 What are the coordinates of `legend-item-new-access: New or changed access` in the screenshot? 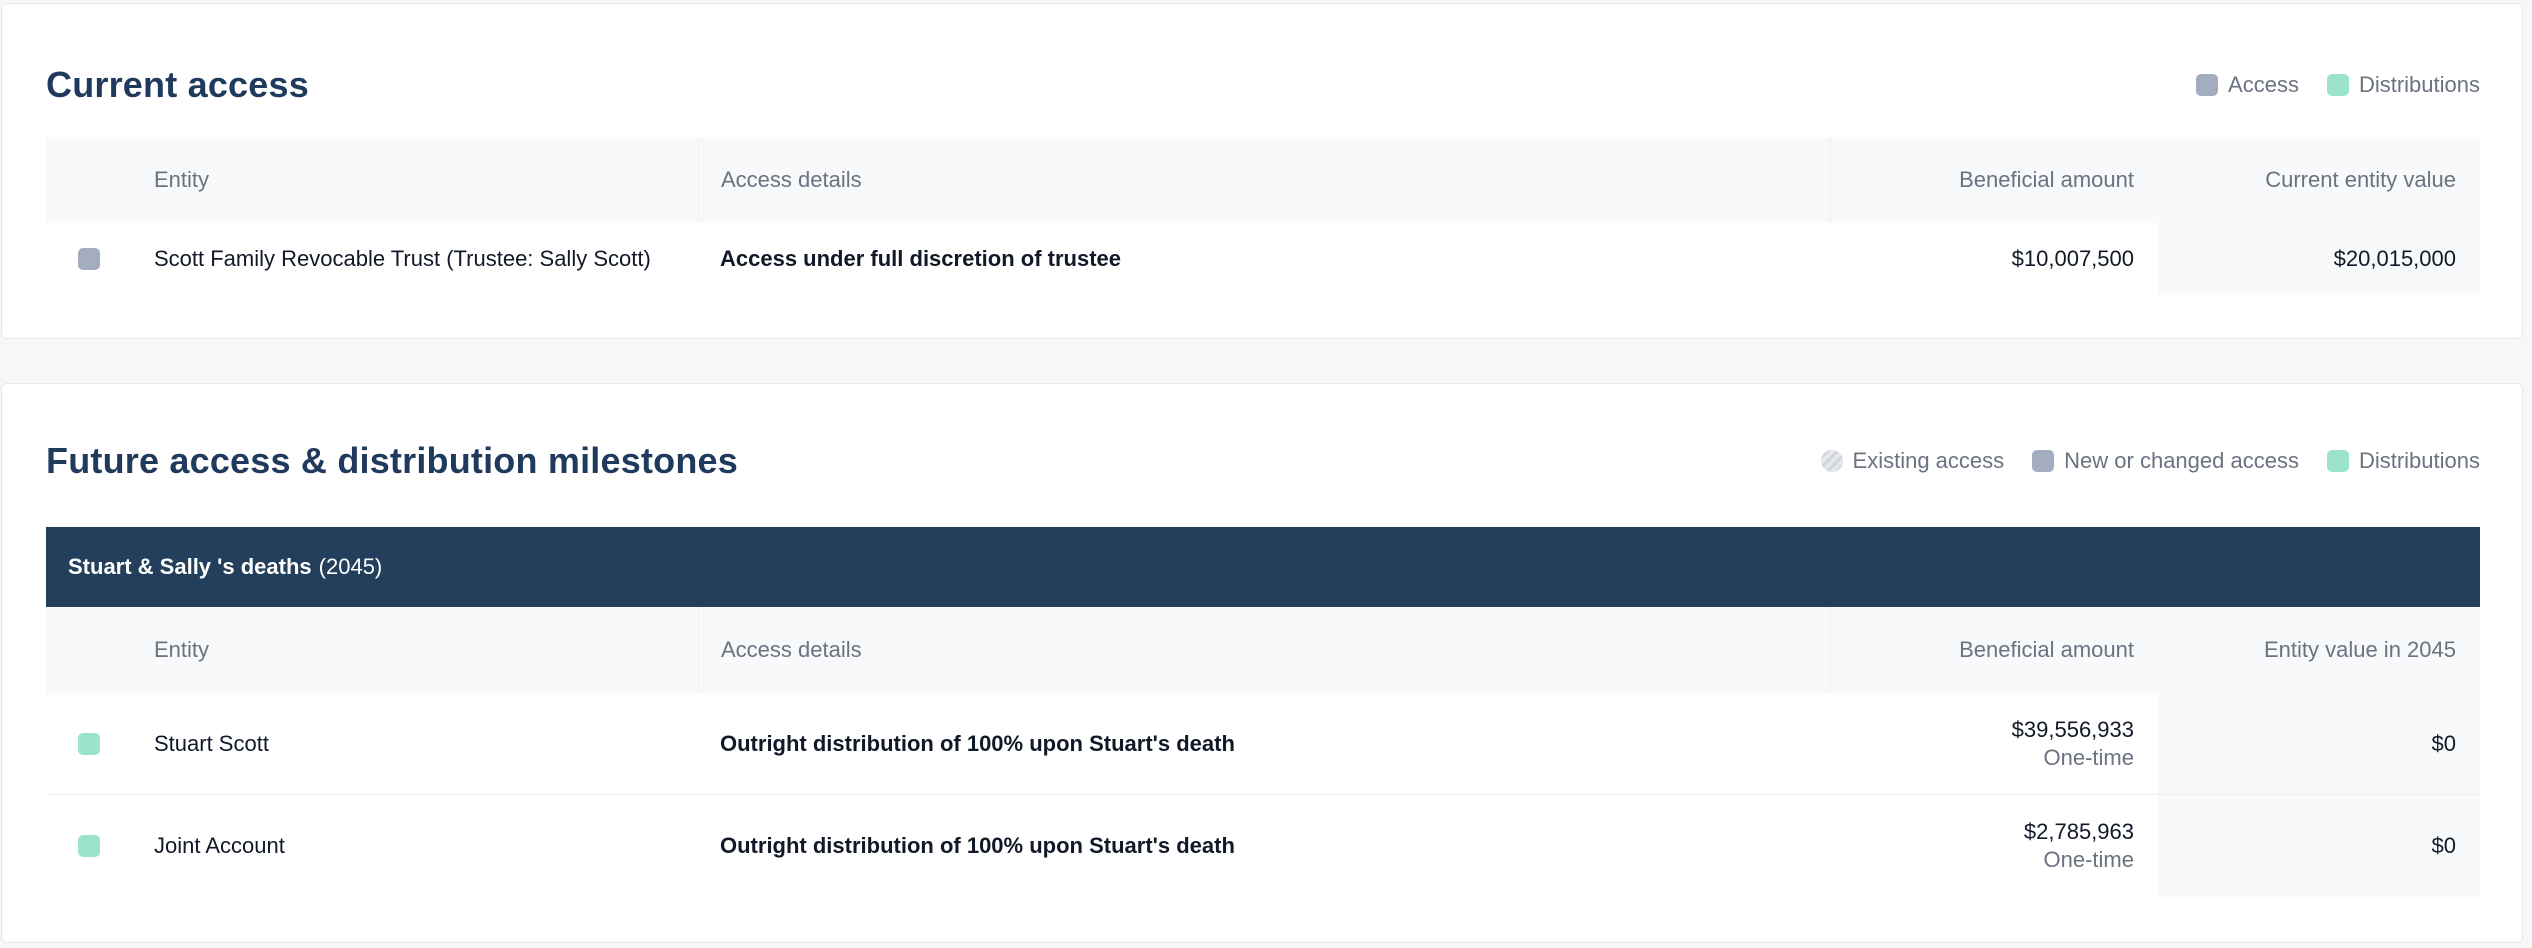 It's located at (2165, 461).